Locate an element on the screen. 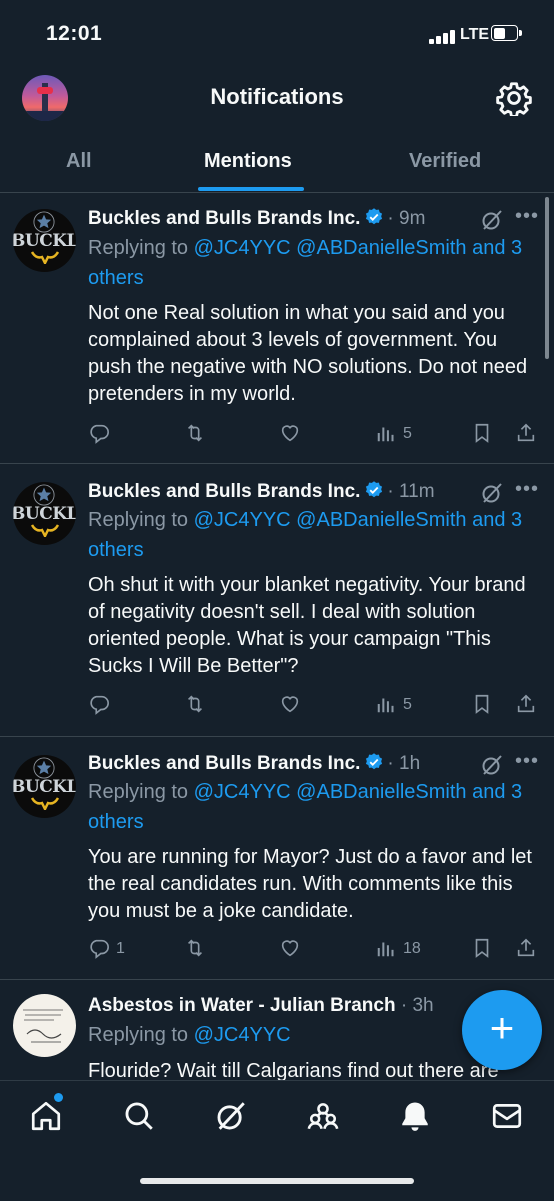  network-label: LTE is located at coordinates (475, 34).